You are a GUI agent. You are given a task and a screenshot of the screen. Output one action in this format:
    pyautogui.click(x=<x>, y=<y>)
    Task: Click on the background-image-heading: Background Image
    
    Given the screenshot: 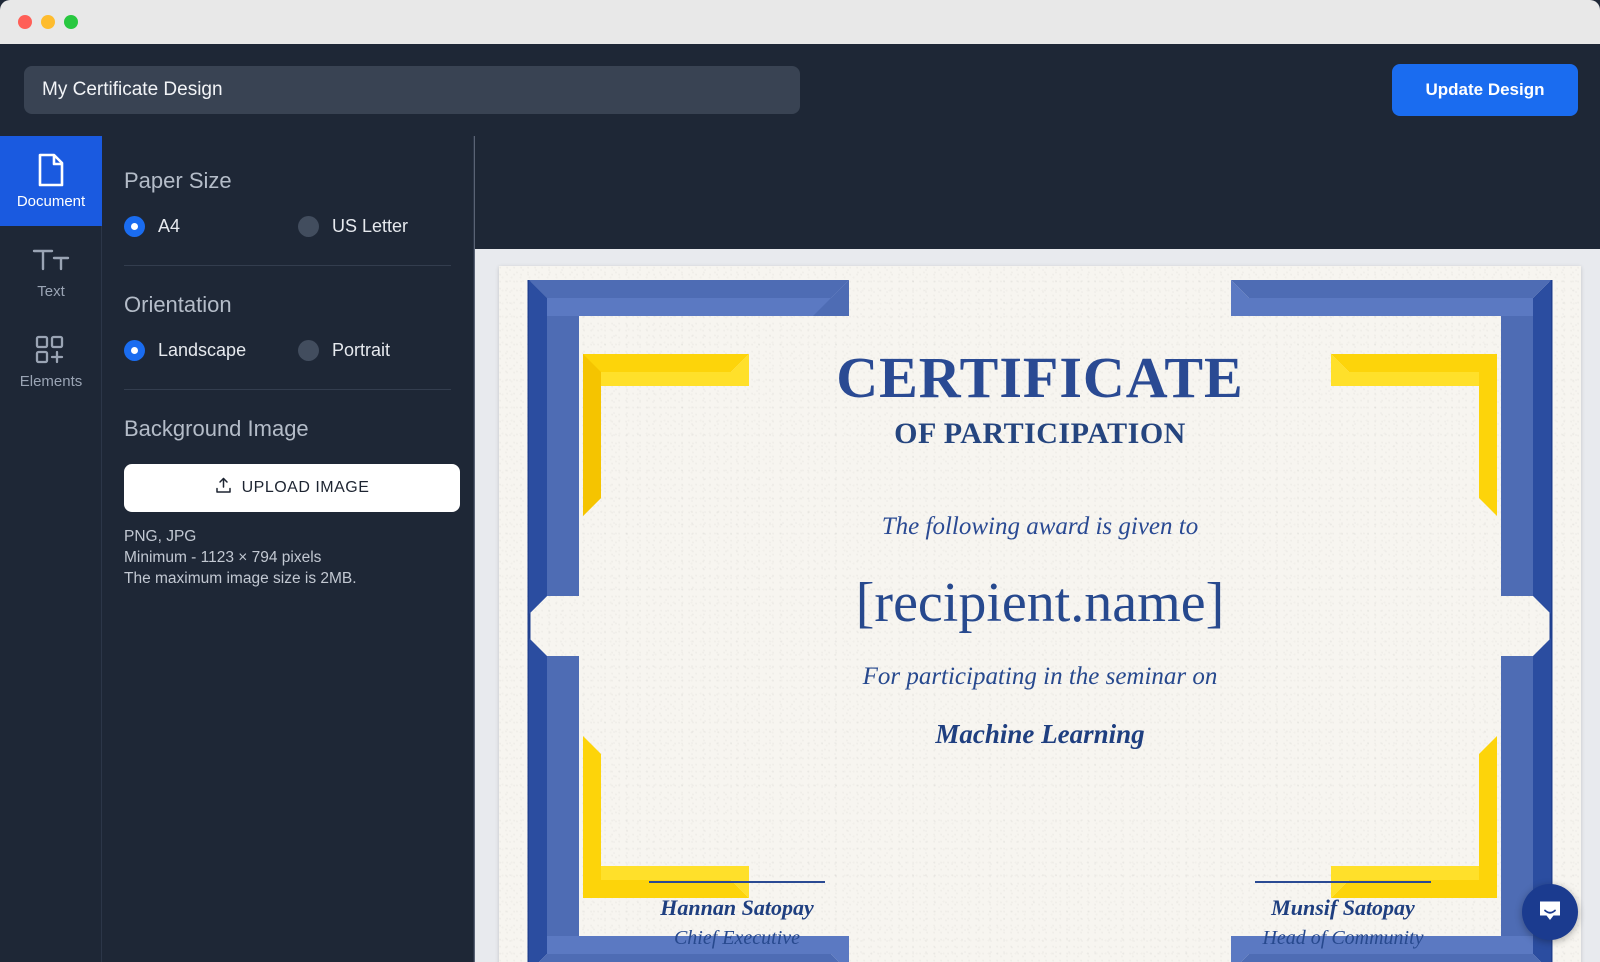 What is the action you would take?
    pyautogui.click(x=216, y=428)
    